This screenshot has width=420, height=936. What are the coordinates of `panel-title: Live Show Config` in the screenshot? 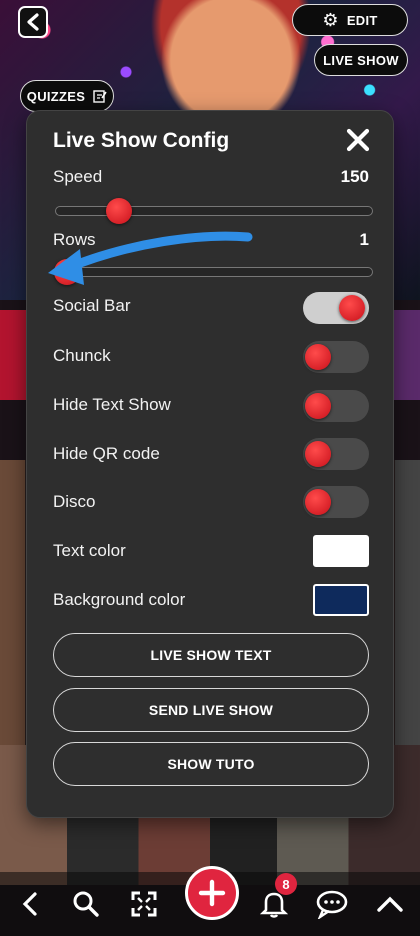 It's located at (141, 140).